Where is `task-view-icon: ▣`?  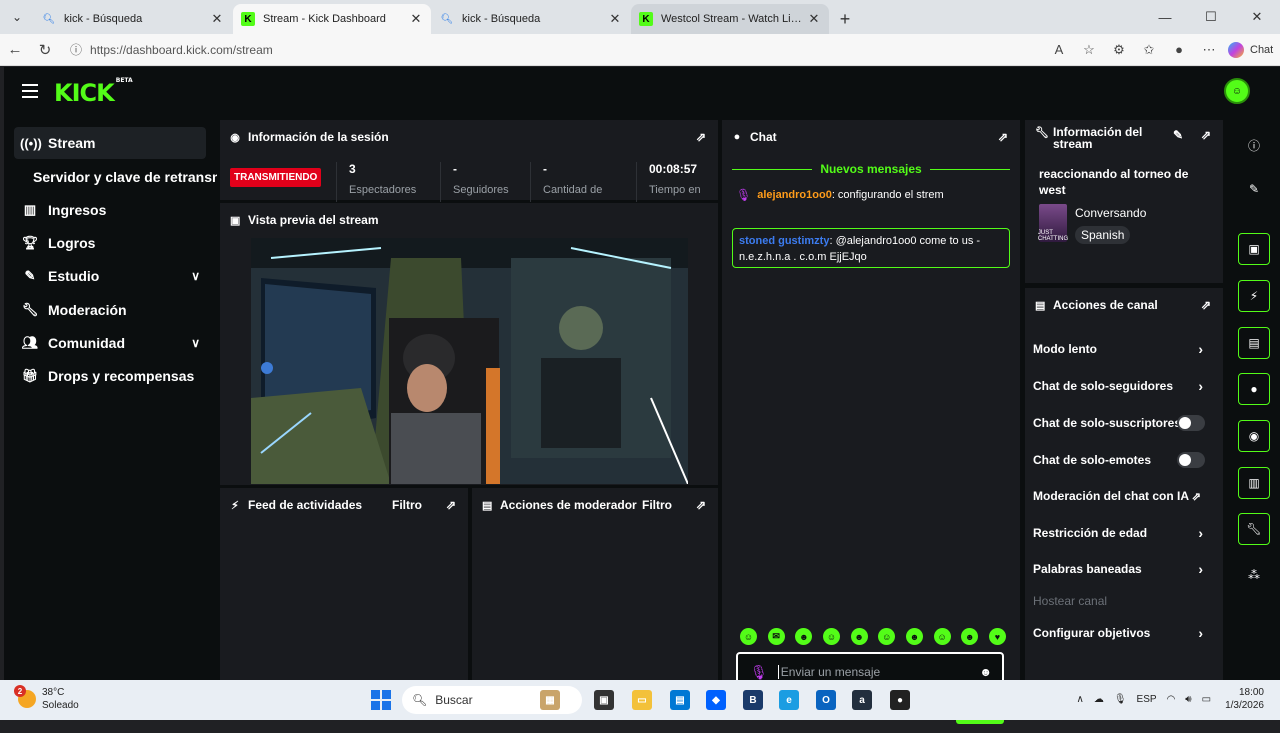
task-view-icon: ▣ is located at coordinates (604, 700).